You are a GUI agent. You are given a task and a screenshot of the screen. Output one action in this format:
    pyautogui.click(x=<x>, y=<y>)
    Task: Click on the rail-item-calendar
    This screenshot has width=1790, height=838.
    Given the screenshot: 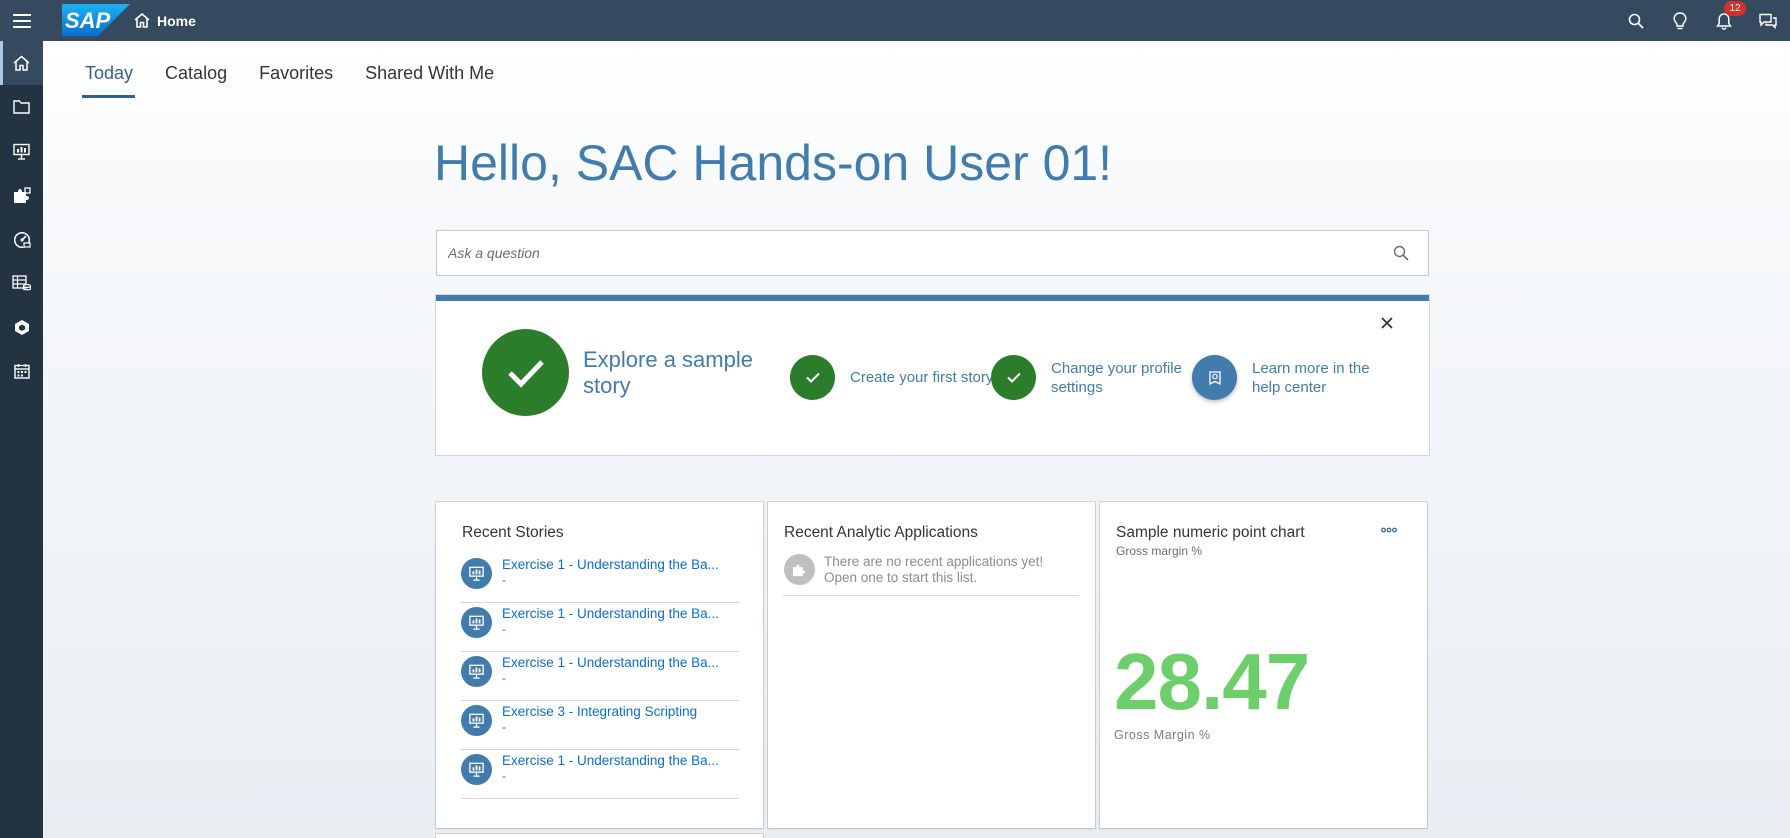 What is the action you would take?
    pyautogui.click(x=21, y=371)
    